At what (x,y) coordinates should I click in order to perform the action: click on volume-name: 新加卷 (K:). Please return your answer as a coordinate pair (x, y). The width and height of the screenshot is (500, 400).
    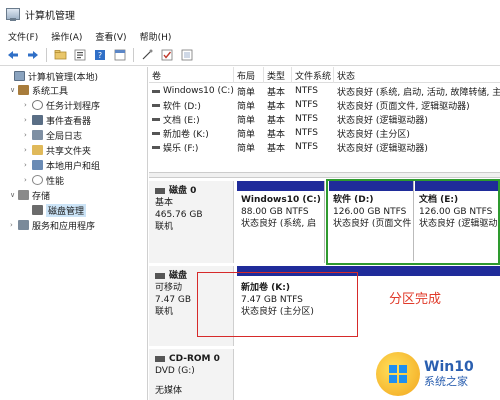
    Looking at the image, I should click on (186, 134).